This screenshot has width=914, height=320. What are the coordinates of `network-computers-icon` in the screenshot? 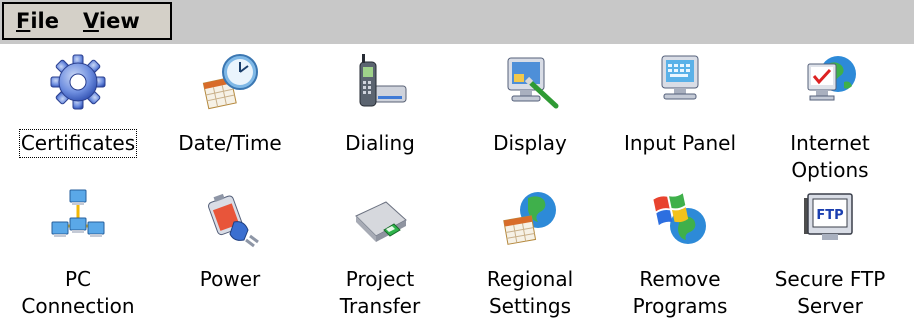 It's located at (78, 218).